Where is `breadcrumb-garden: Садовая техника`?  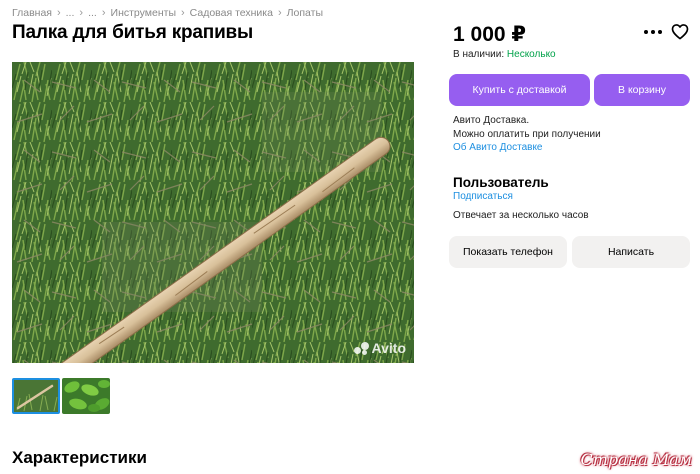 breadcrumb-garden: Садовая техника is located at coordinates (231, 13).